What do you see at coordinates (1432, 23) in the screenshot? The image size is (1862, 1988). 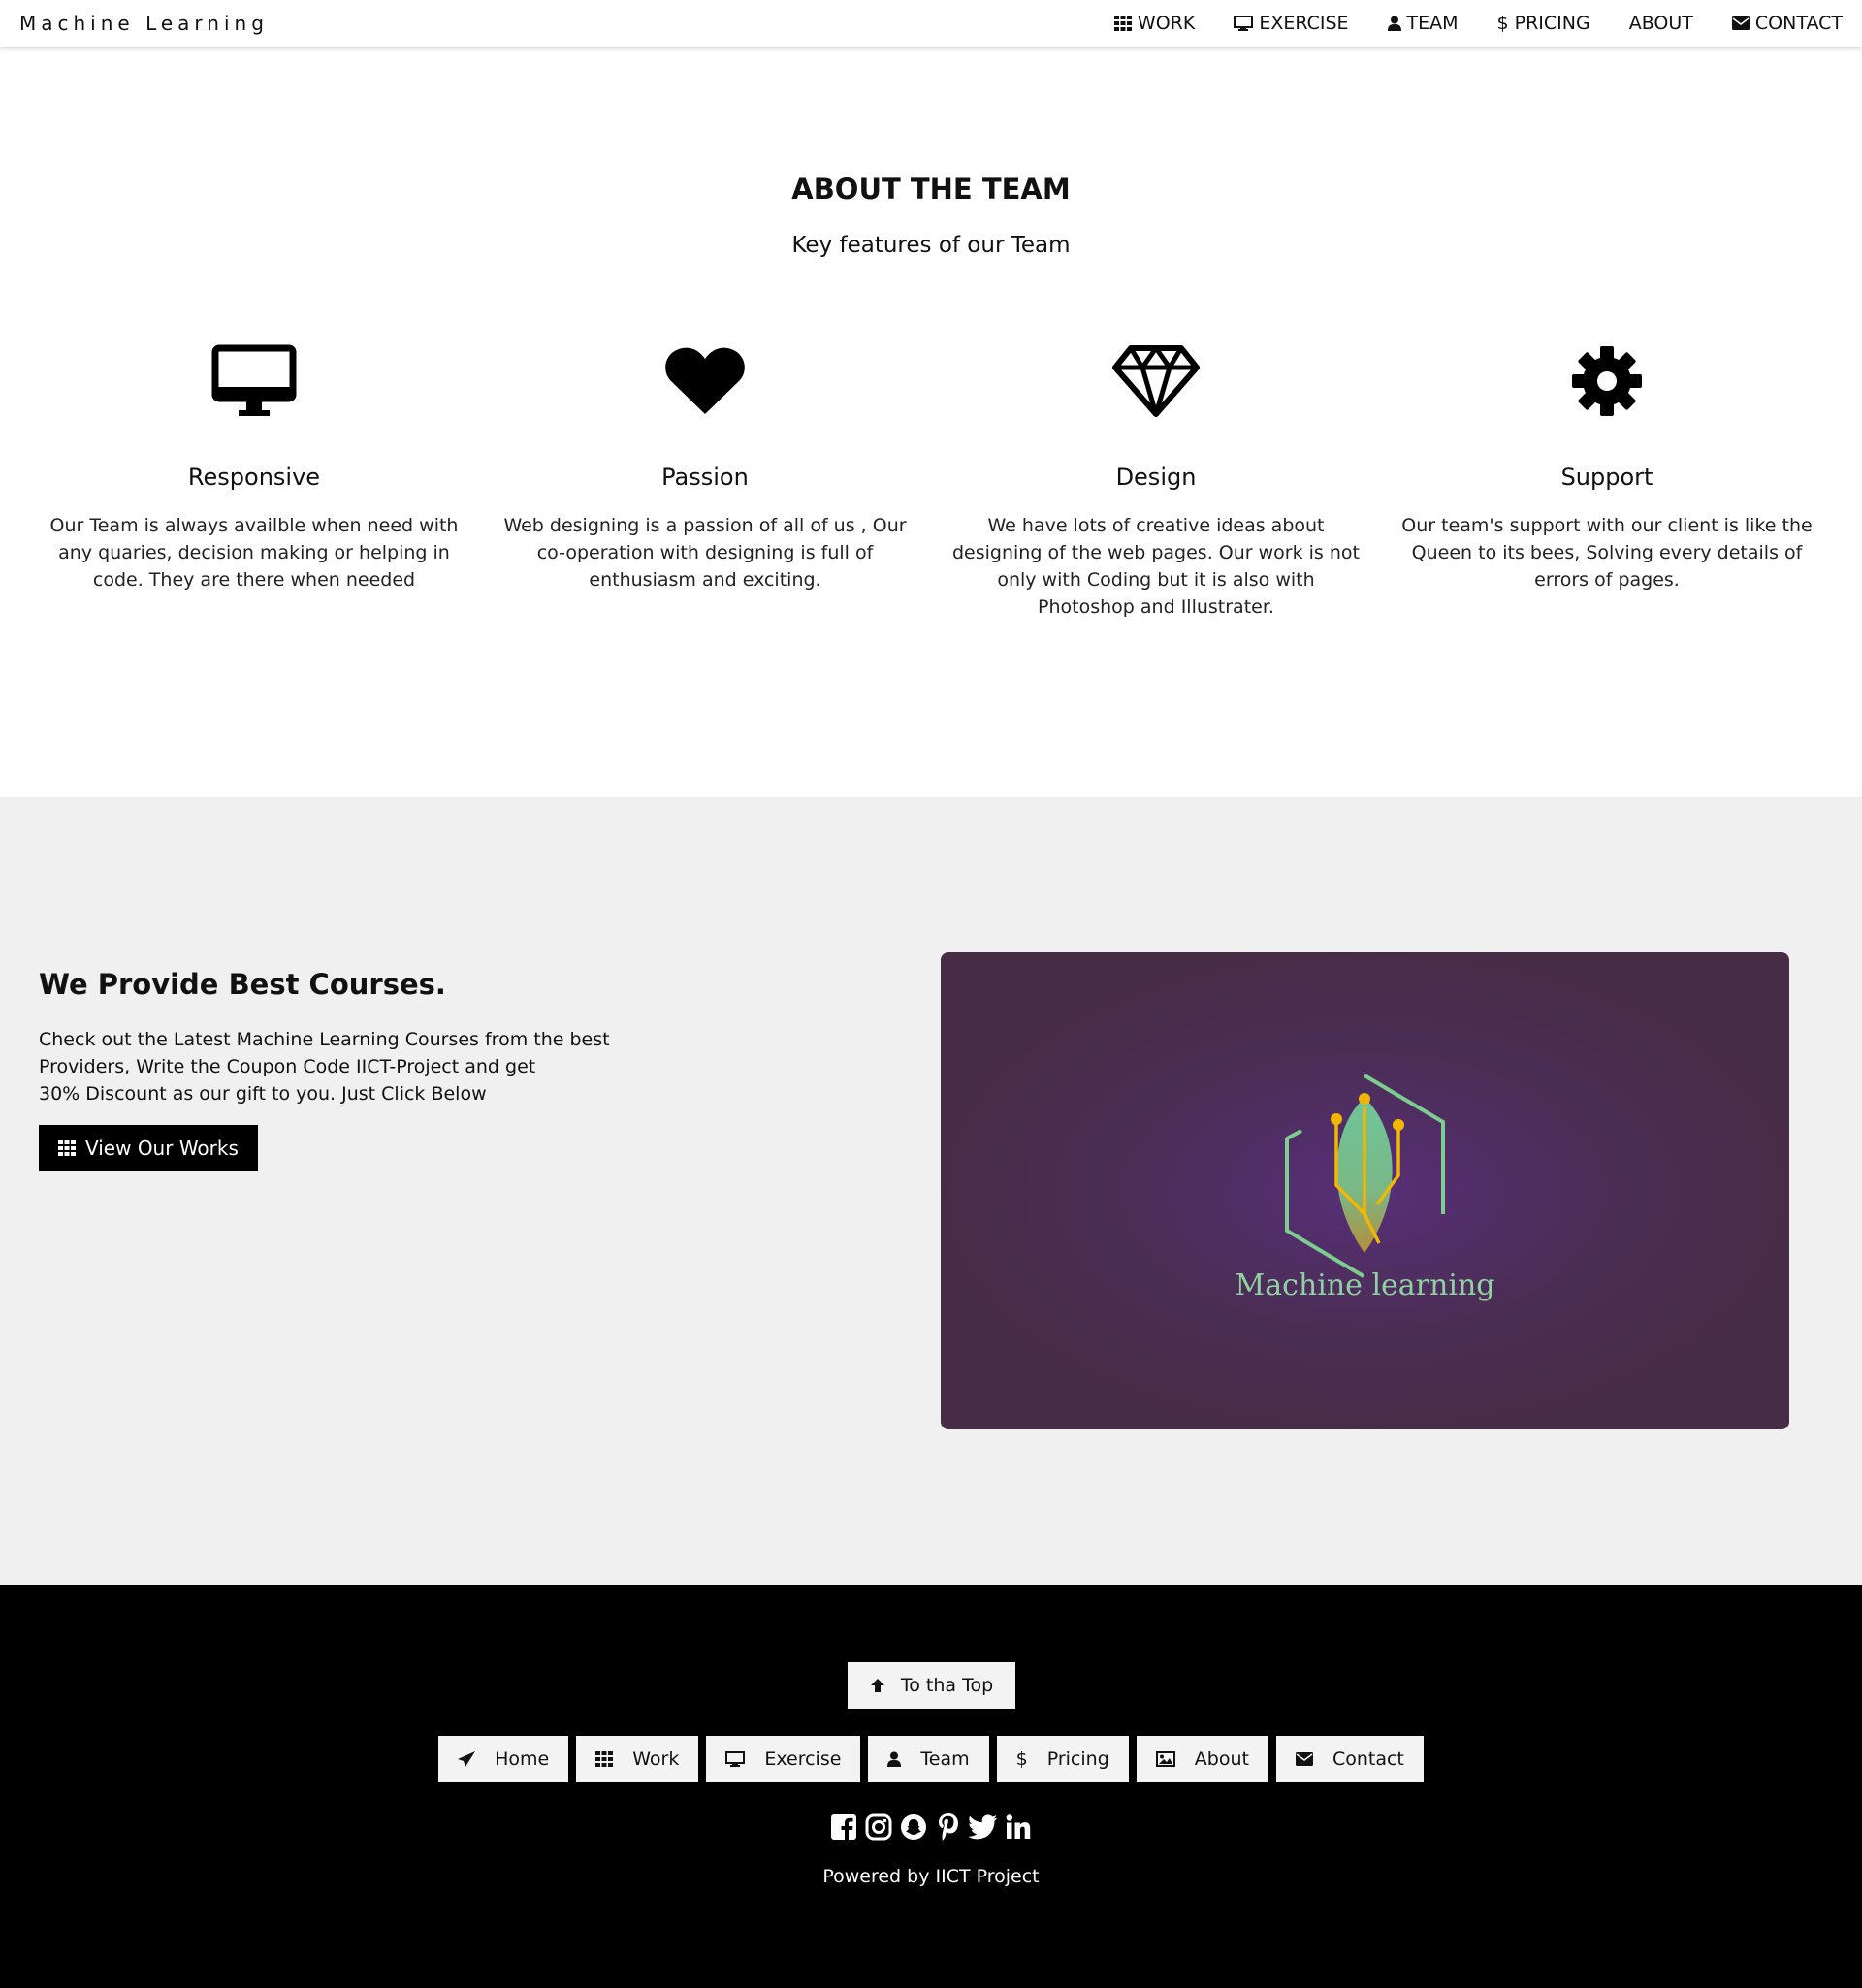 I see `nav-link-label: TEAM` at bounding box center [1432, 23].